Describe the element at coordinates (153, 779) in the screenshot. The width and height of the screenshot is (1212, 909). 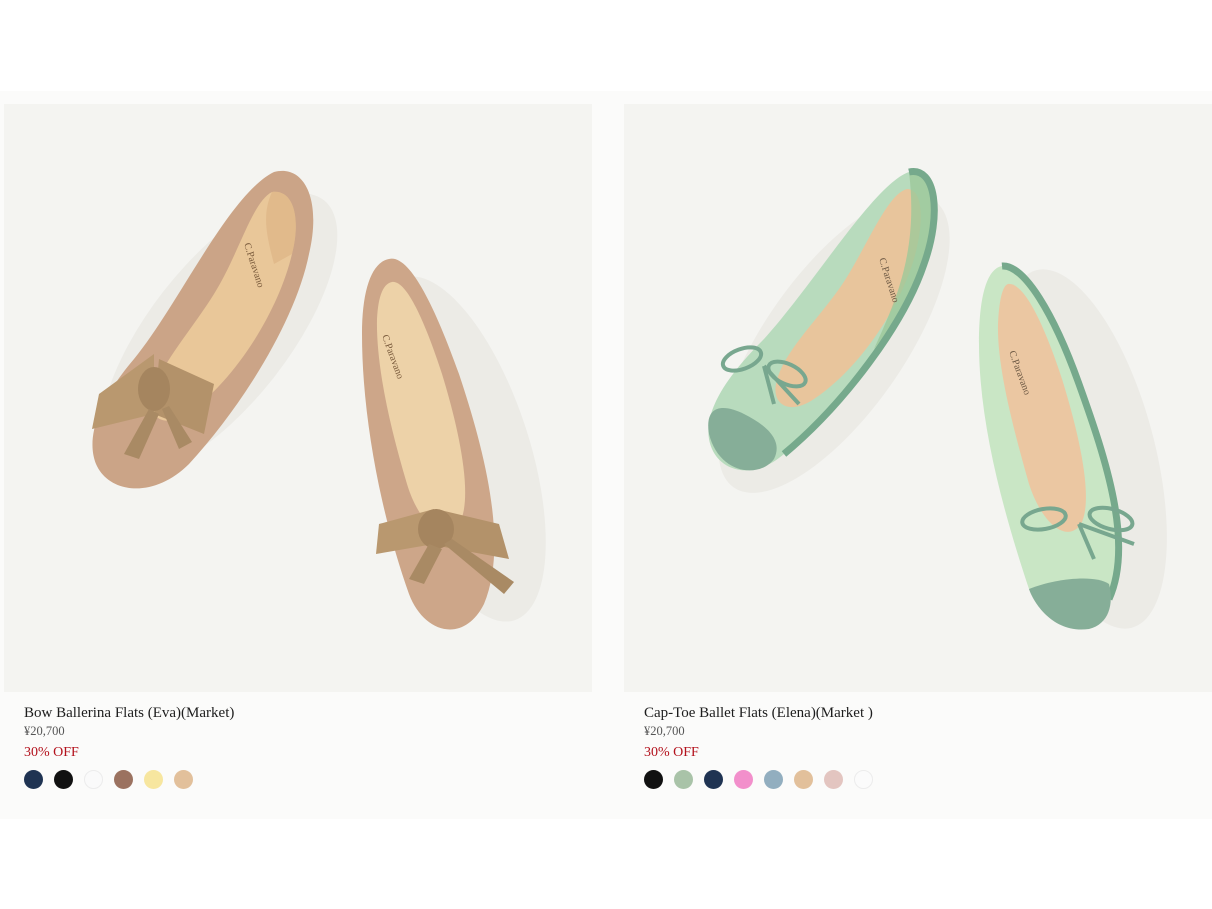
I see `swatch-yellow` at that location.